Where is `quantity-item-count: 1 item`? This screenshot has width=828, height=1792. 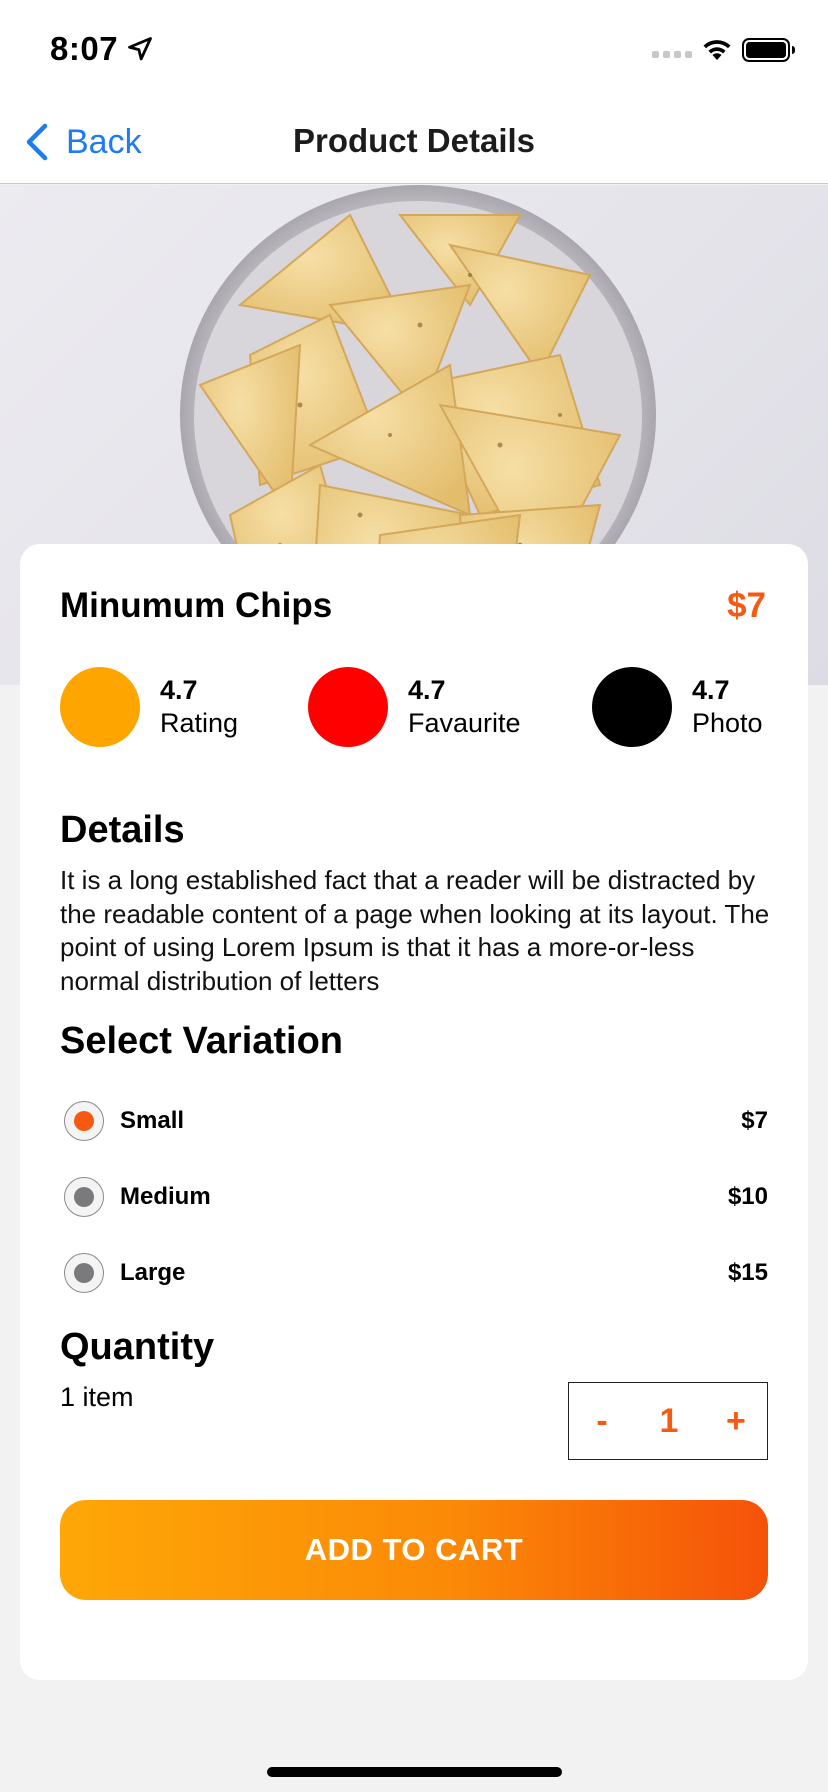 quantity-item-count: 1 item is located at coordinates (97, 1397).